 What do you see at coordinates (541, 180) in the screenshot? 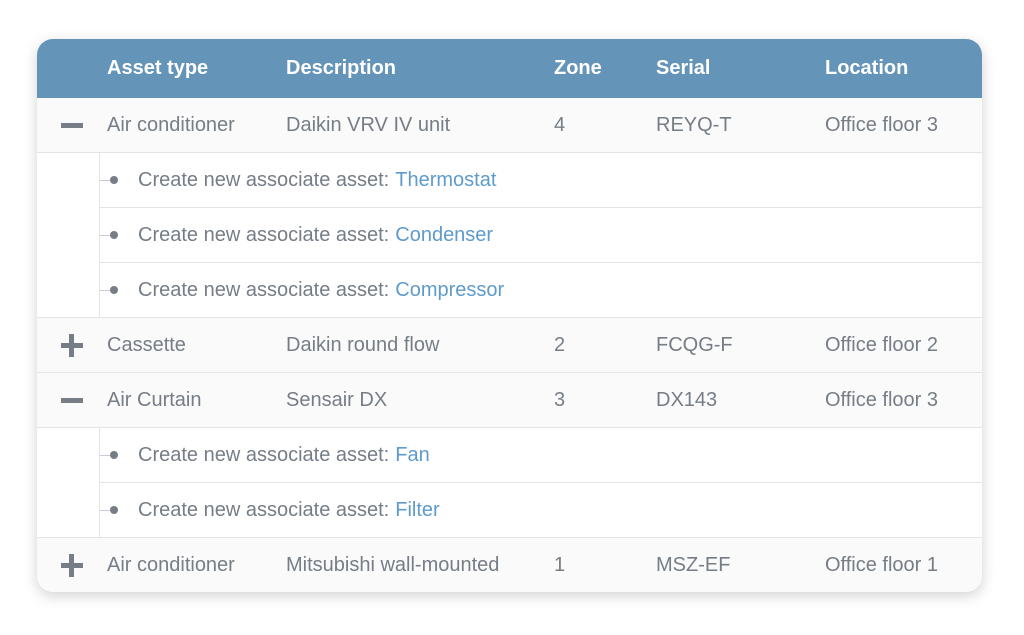
I see `child-asset-item: Create new associate asset: Thermostat` at bounding box center [541, 180].